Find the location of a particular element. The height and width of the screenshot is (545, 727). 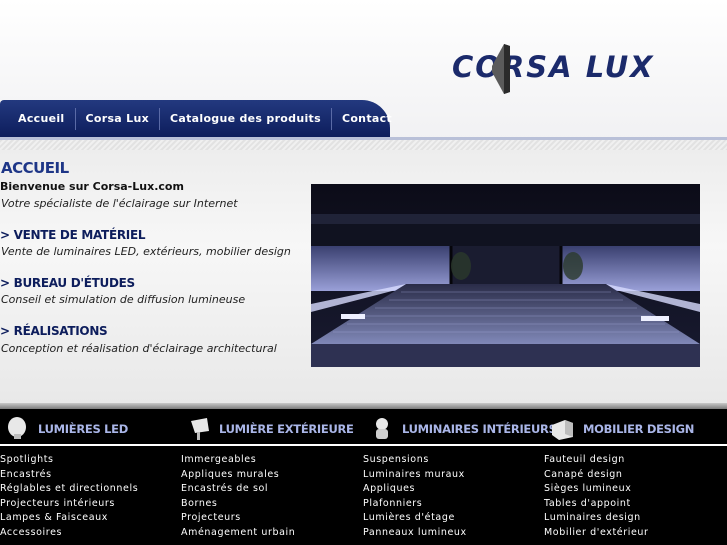

list-item: Fauteuil design is located at coordinates (596, 460).